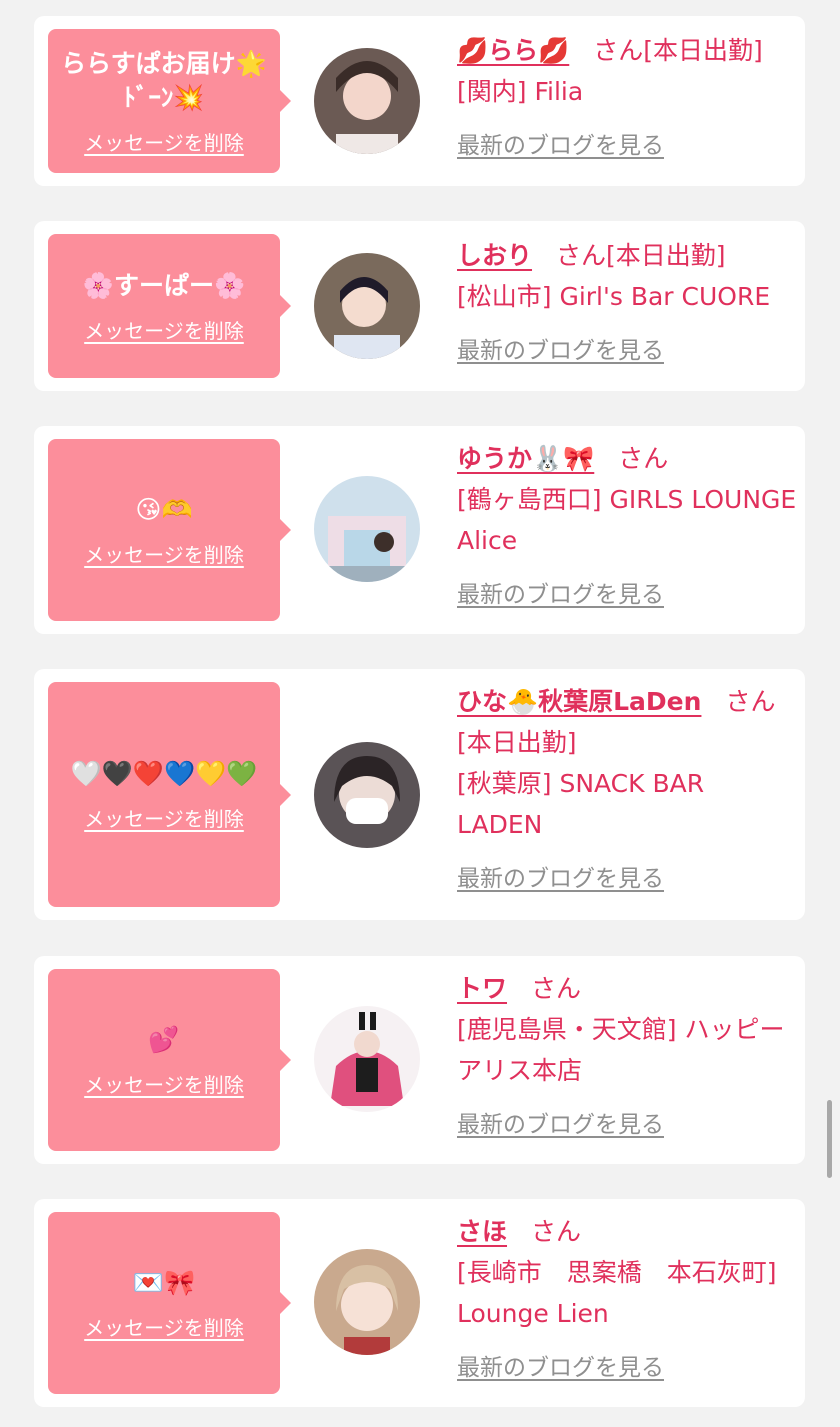  I want to click on message-bubble: 🤍🖤❤️💙💛💚 メッセージを削除, so click(169, 794).